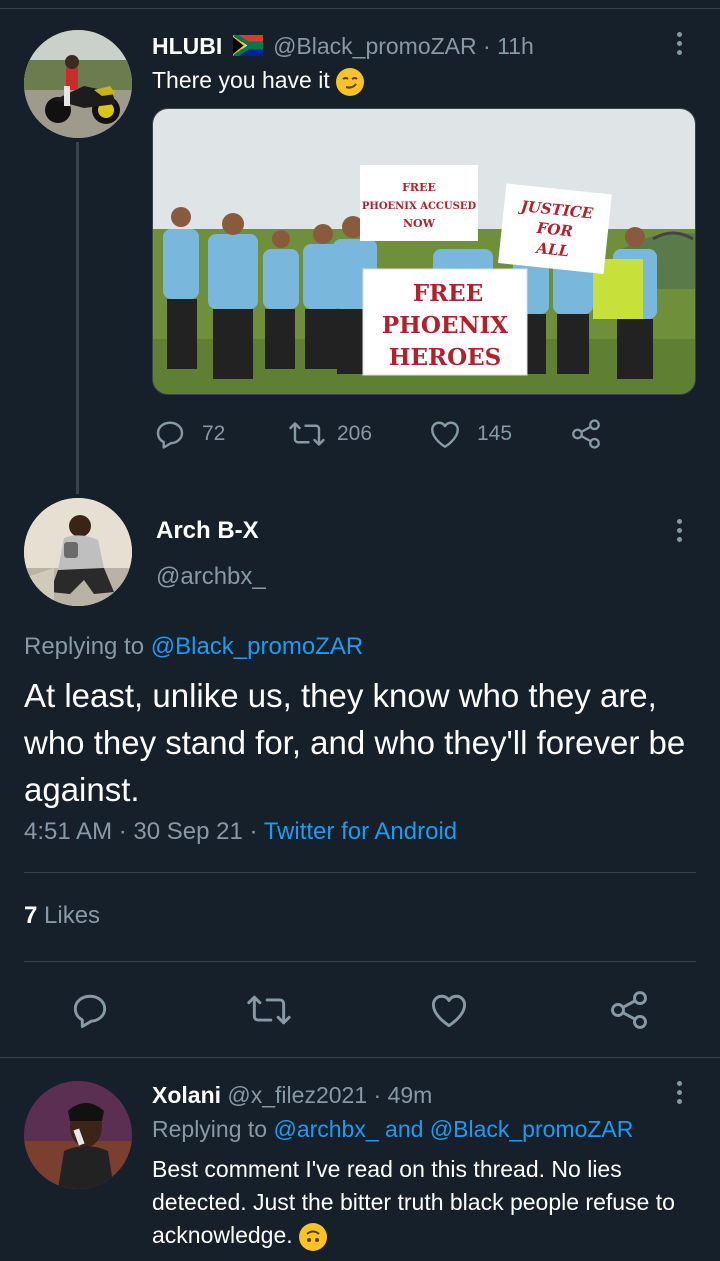 This screenshot has width=720, height=1261. I want to click on tweet2-display-name: Arch B-X, so click(207, 531).